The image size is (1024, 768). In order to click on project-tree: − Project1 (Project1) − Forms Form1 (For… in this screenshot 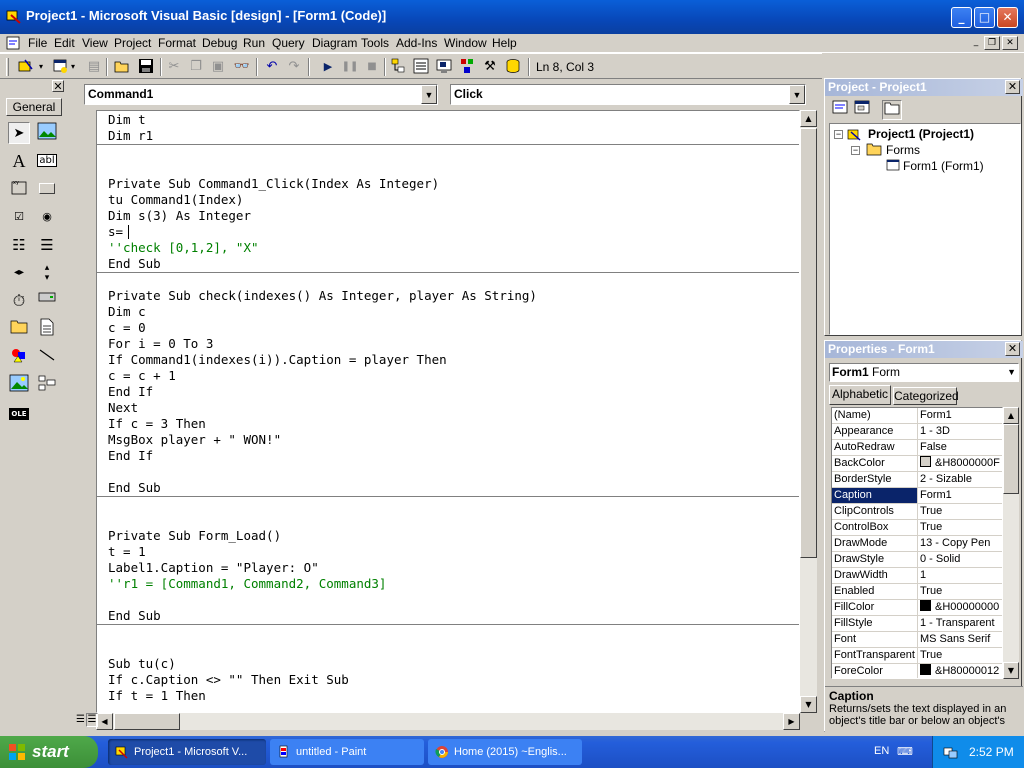, I will do `click(925, 229)`.